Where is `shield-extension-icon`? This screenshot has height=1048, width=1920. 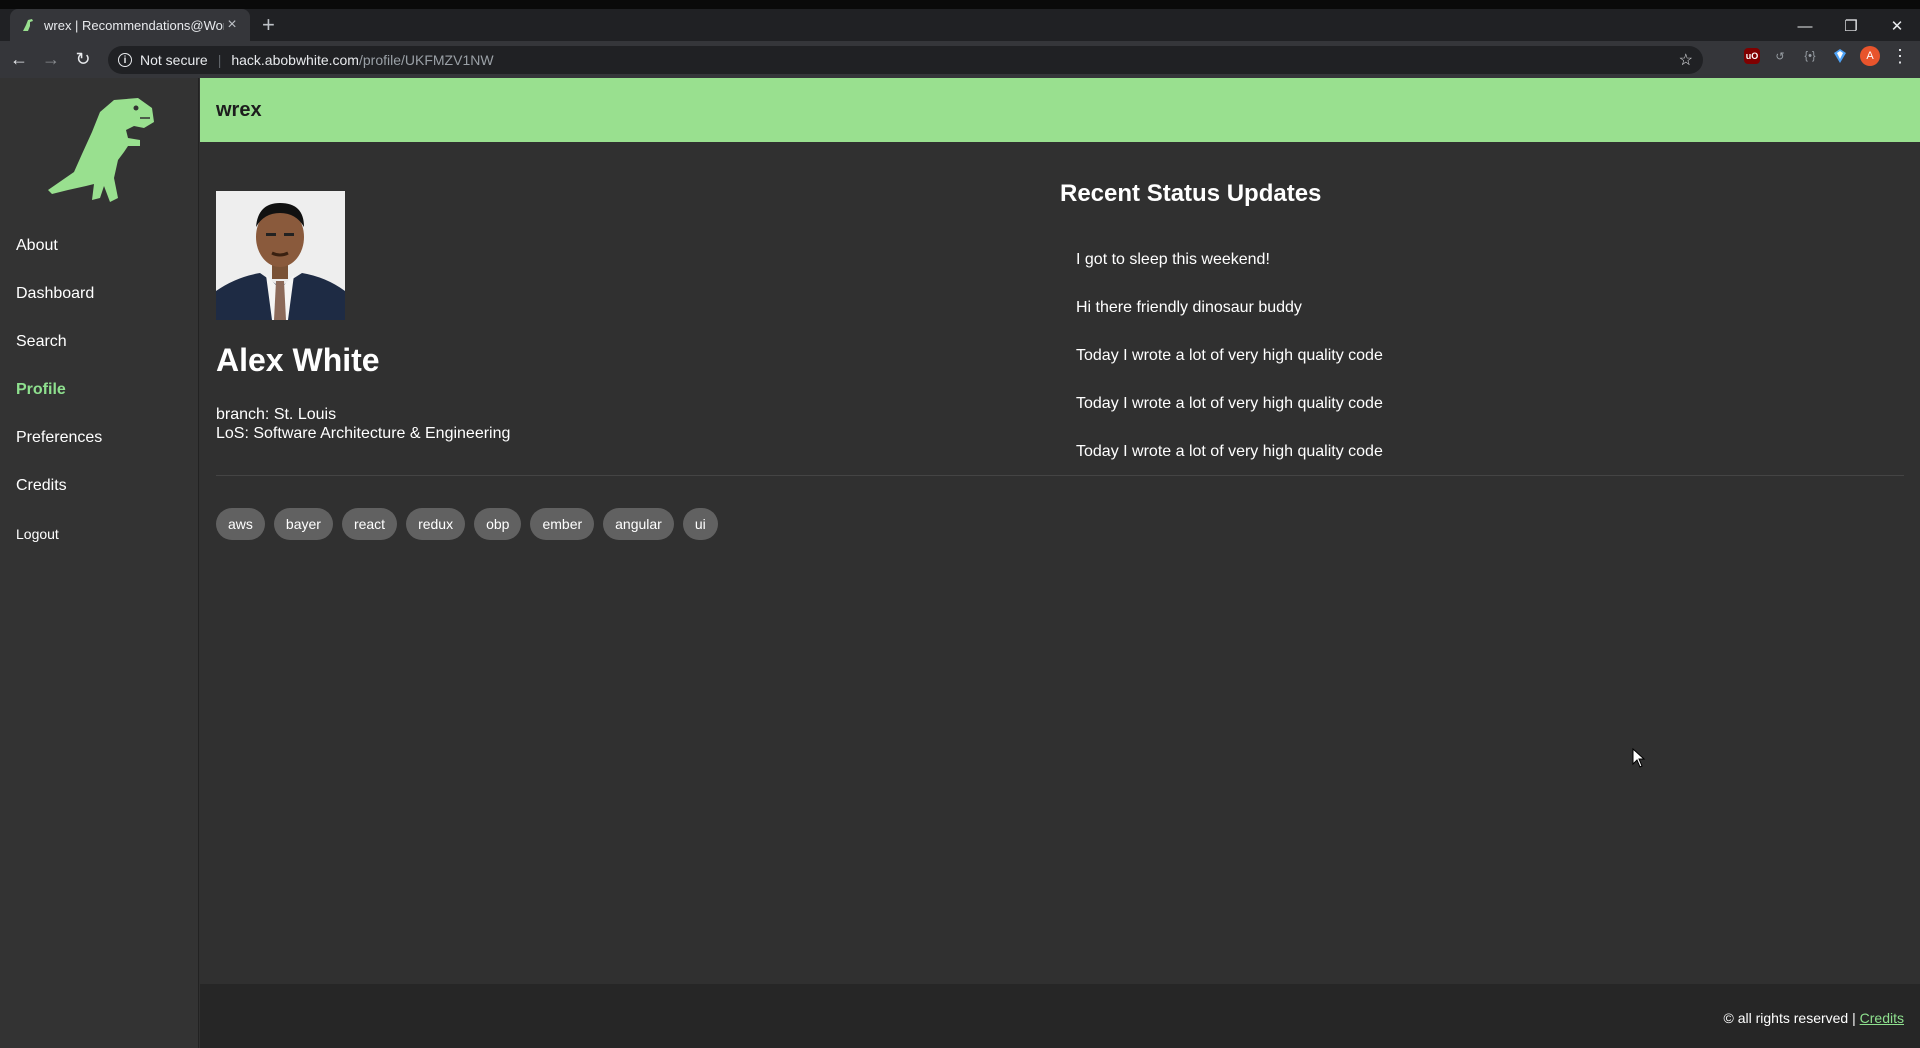
shield-extension-icon is located at coordinates (1840, 56).